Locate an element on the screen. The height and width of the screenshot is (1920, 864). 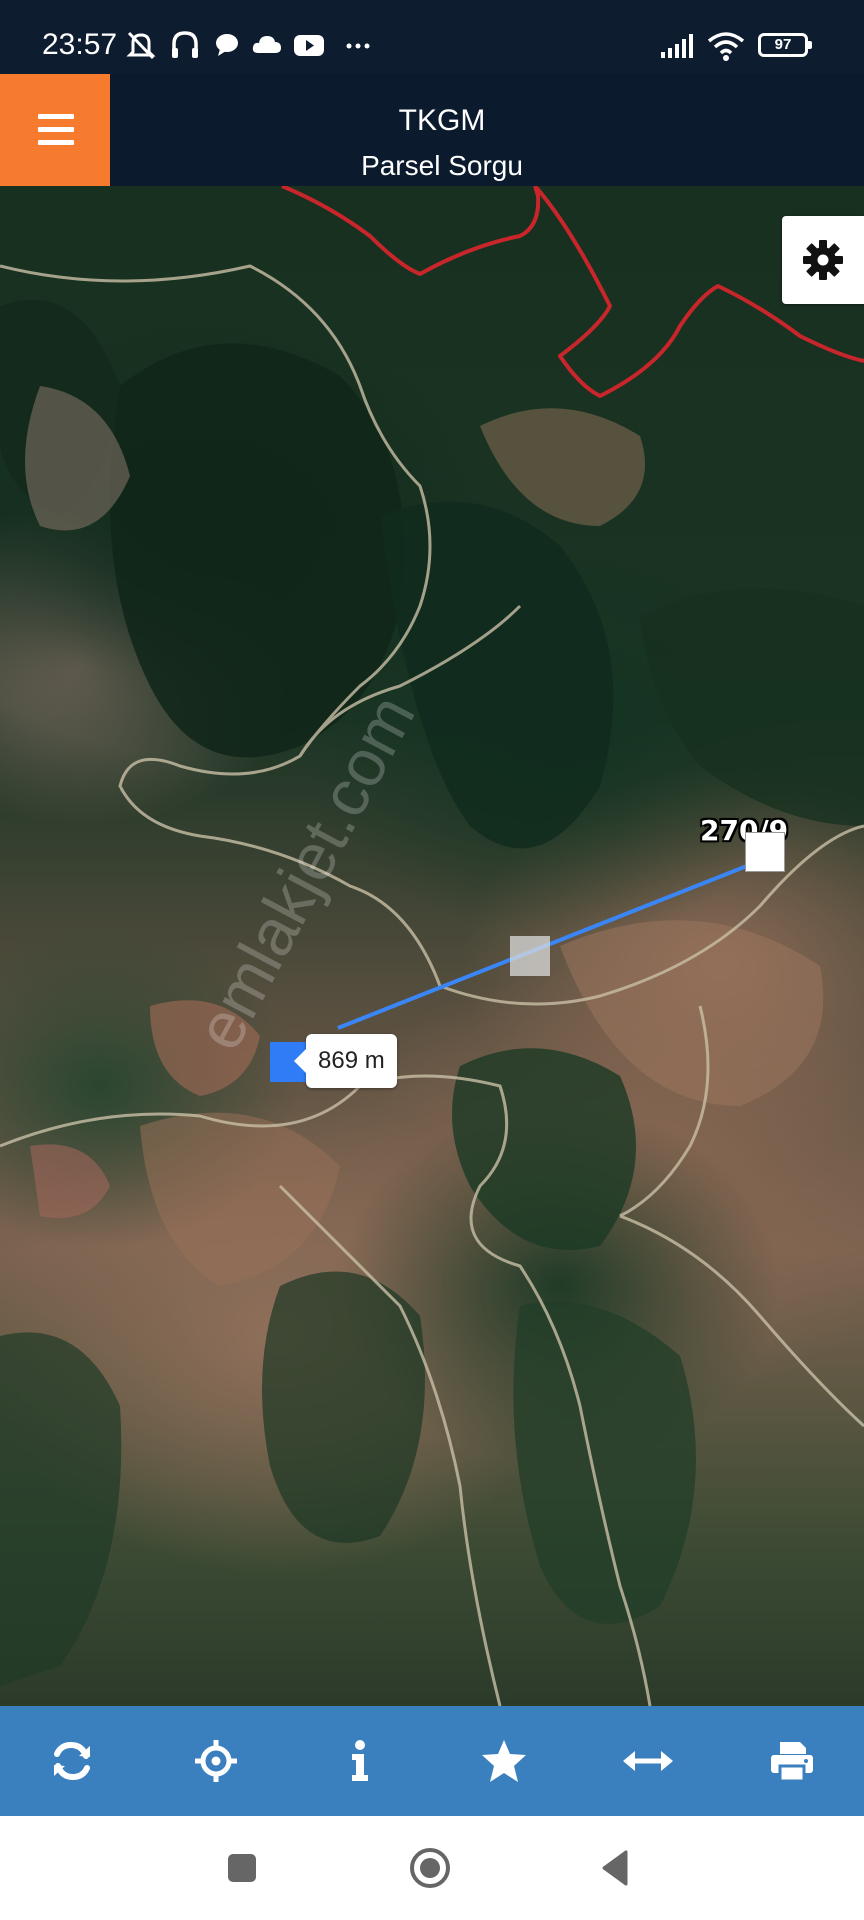
refresh-icon is located at coordinates (72, 1761).